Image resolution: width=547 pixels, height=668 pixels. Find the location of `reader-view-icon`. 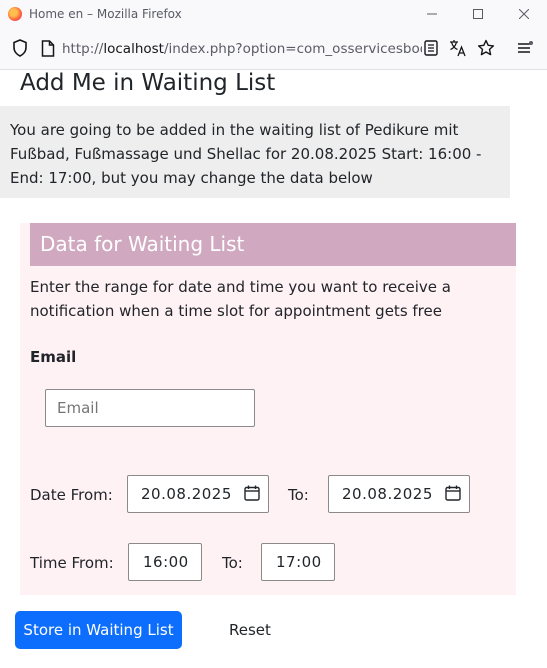

reader-view-icon is located at coordinates (431, 48).